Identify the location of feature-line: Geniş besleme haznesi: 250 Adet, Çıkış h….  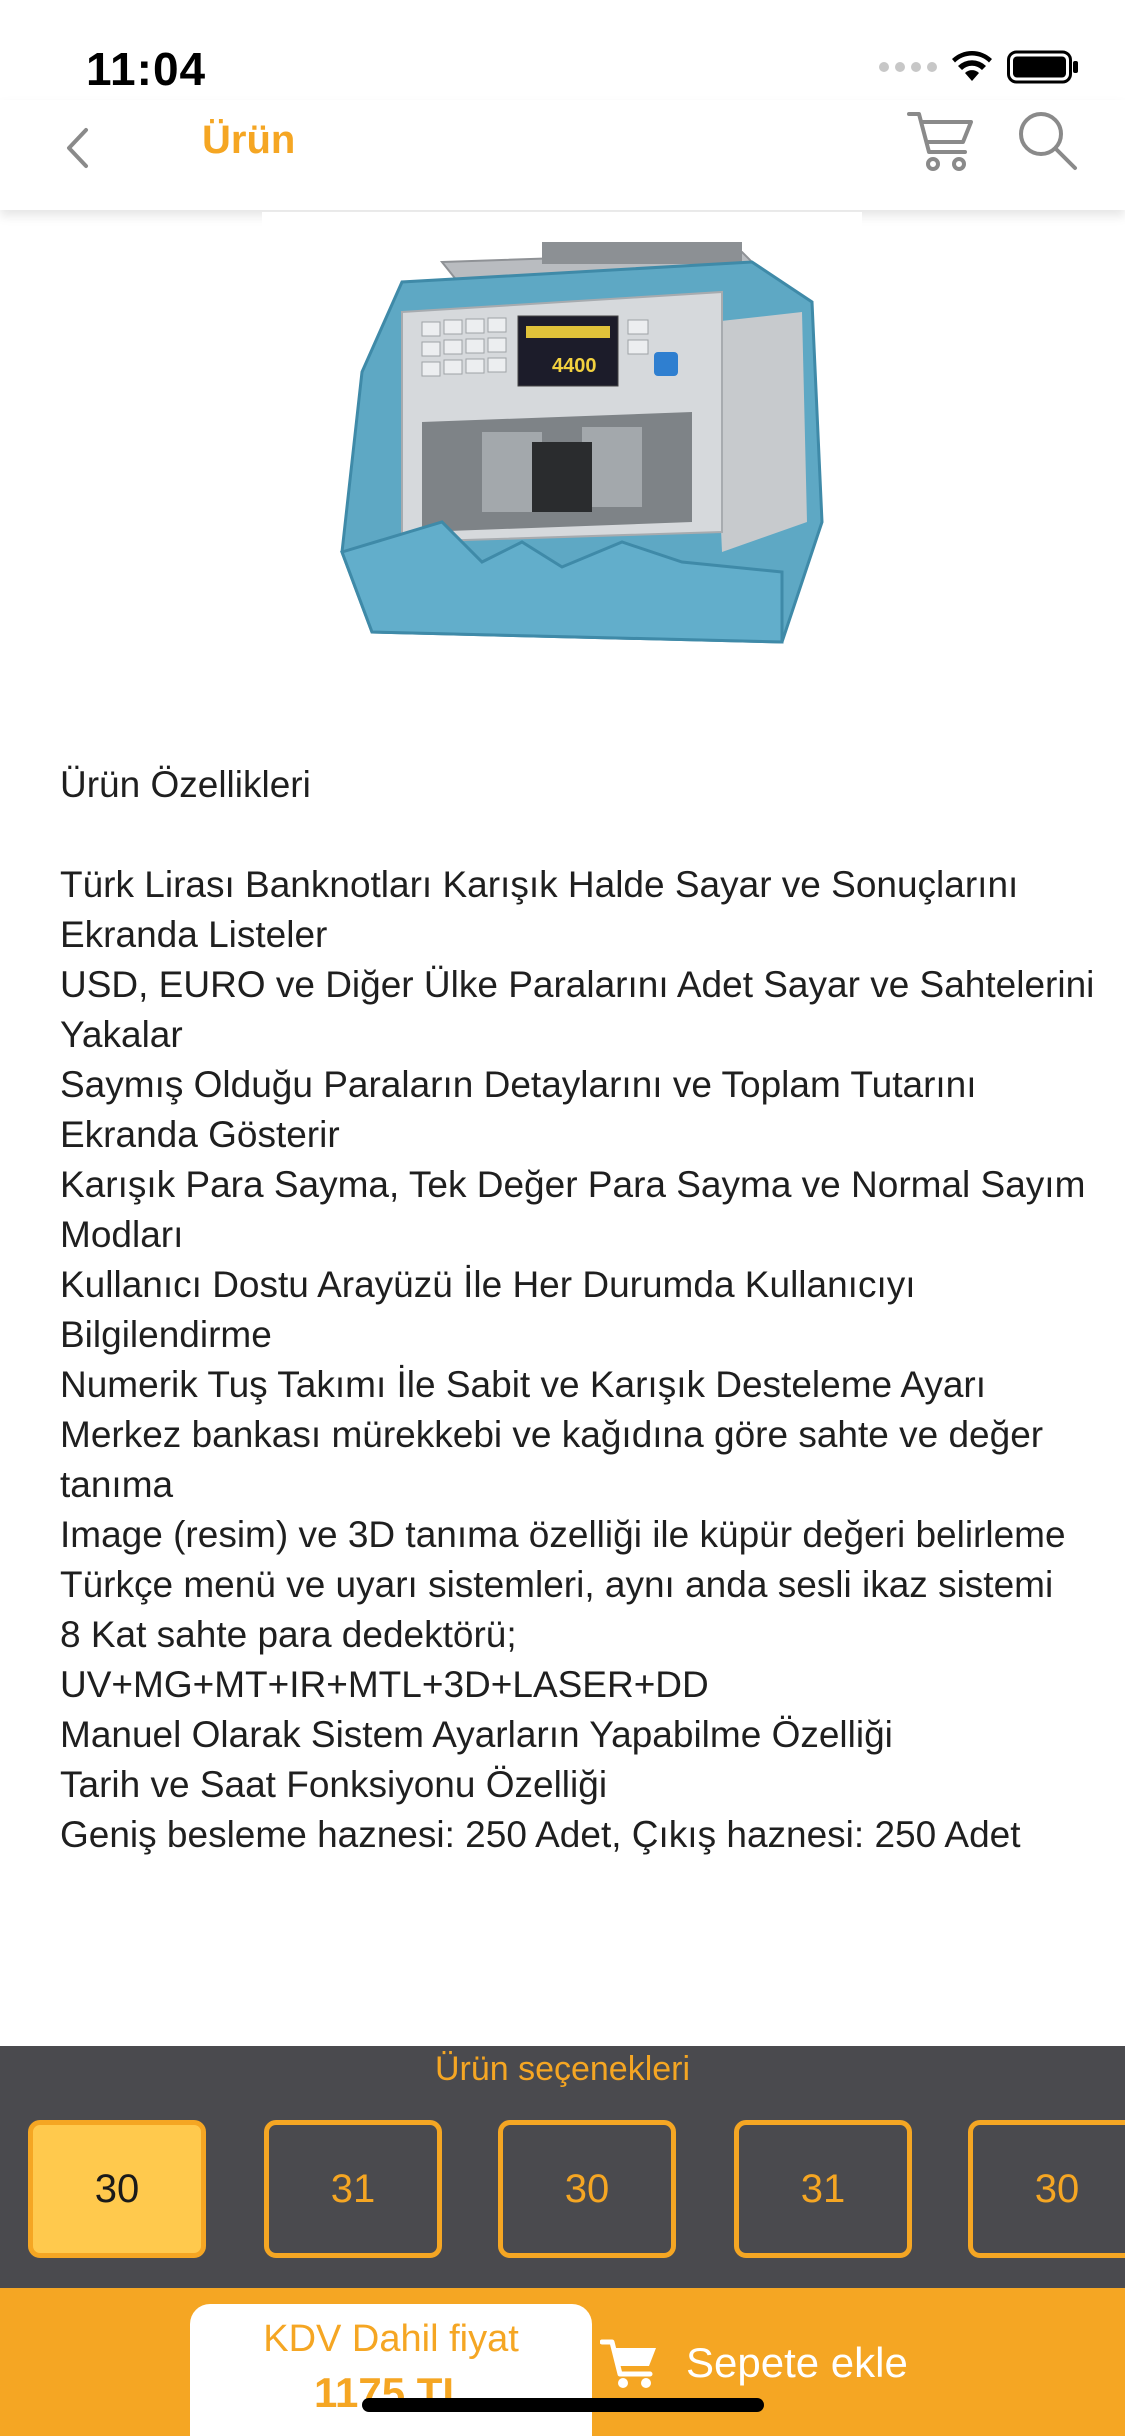
(540, 1834).